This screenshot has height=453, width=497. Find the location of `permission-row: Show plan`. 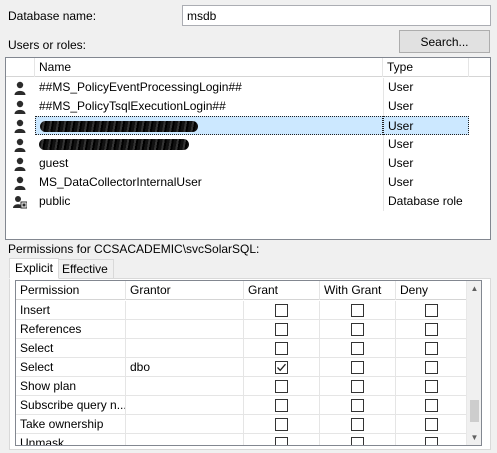

permission-row: Show plan is located at coordinates (242, 386).